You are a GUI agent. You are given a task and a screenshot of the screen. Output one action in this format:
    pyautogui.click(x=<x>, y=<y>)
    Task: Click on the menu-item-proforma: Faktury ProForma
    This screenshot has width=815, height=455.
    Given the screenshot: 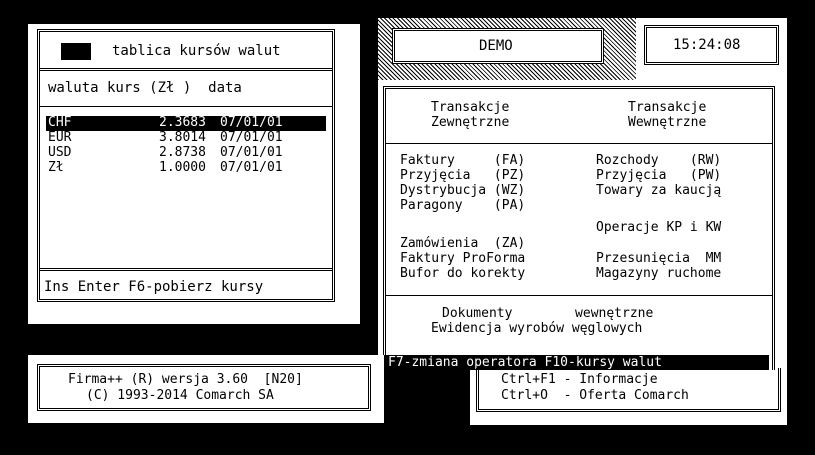 What is the action you would take?
    pyautogui.click(x=462, y=259)
    